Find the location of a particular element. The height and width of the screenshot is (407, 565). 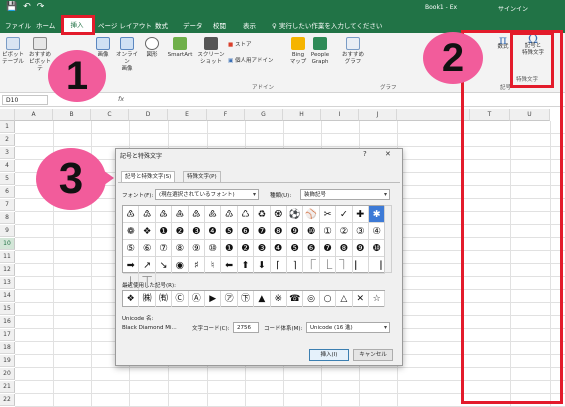

recent-symbol-cell: ☆ is located at coordinates (377, 299).